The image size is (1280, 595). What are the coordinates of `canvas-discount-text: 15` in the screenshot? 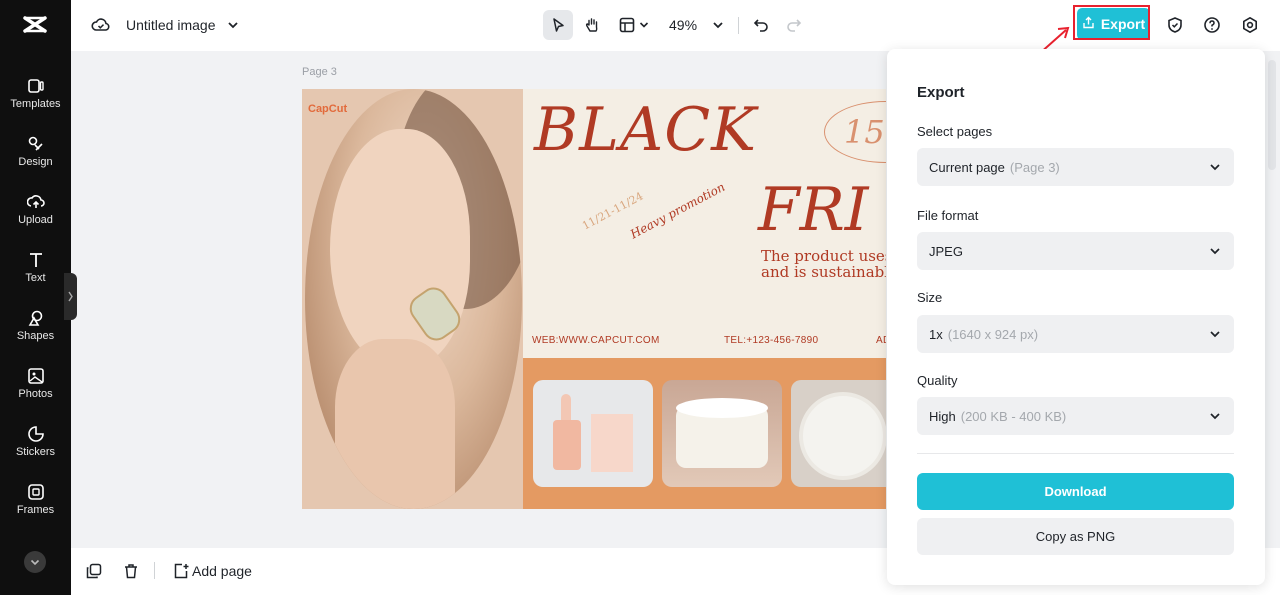 It's located at (864, 132).